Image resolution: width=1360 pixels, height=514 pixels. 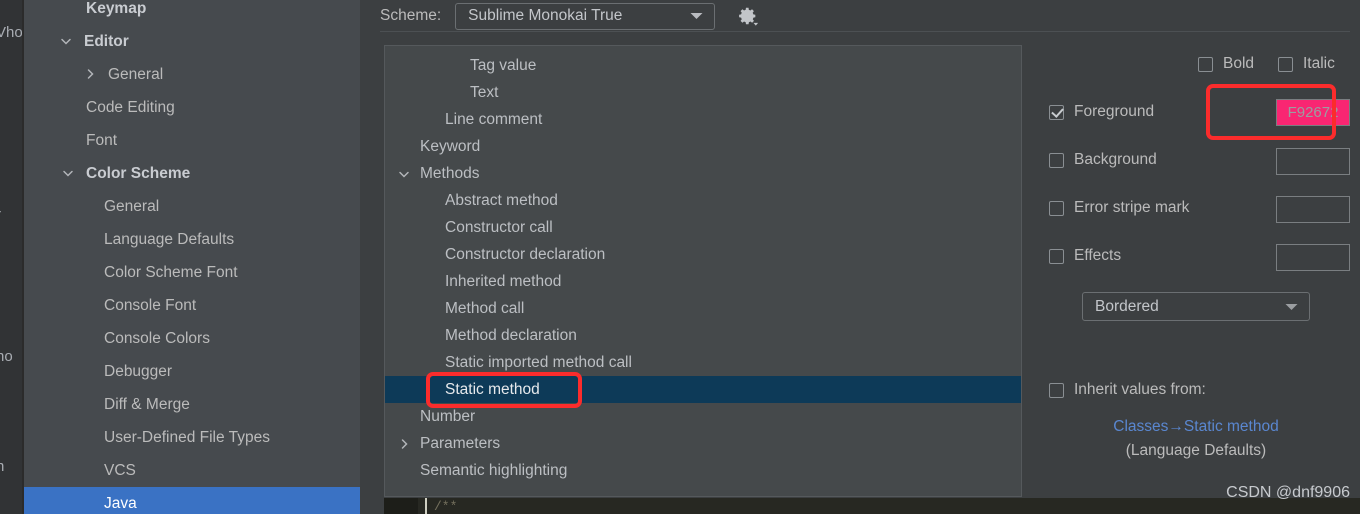 What do you see at coordinates (703, 173) in the screenshot?
I see `attribute-item-methods: Methods` at bounding box center [703, 173].